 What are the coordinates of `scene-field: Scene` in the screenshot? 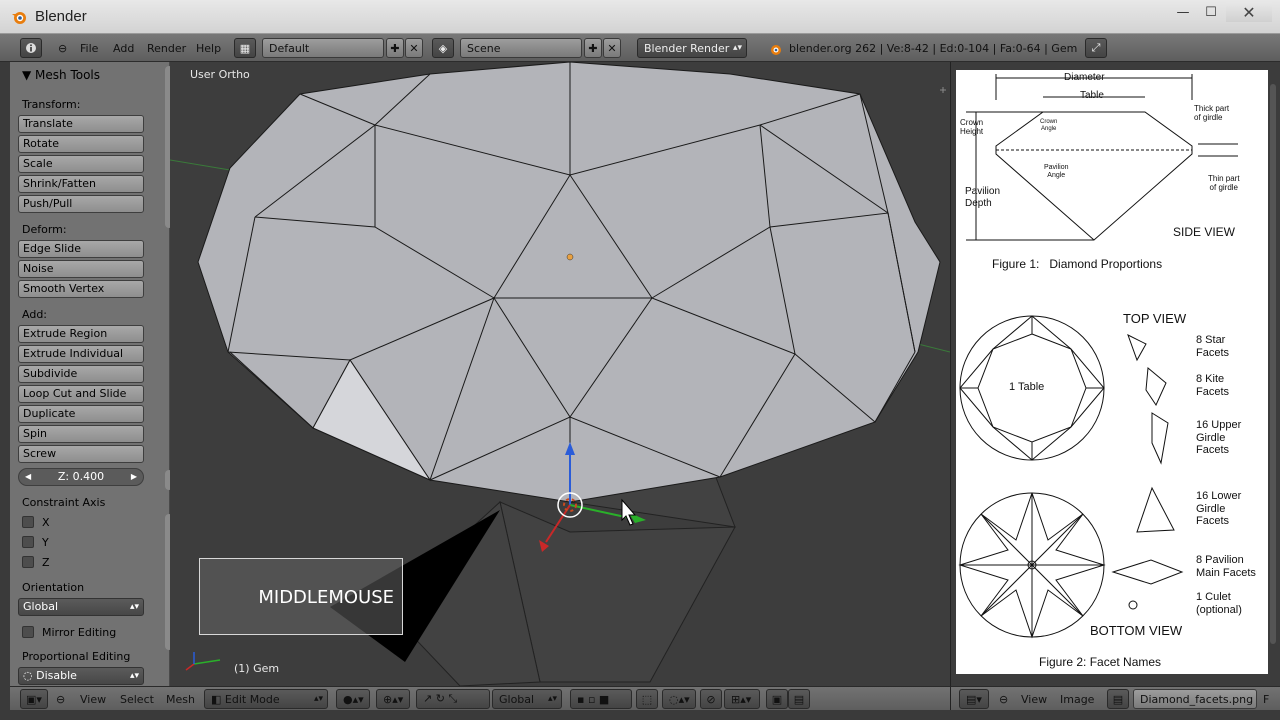 It's located at (521, 48).